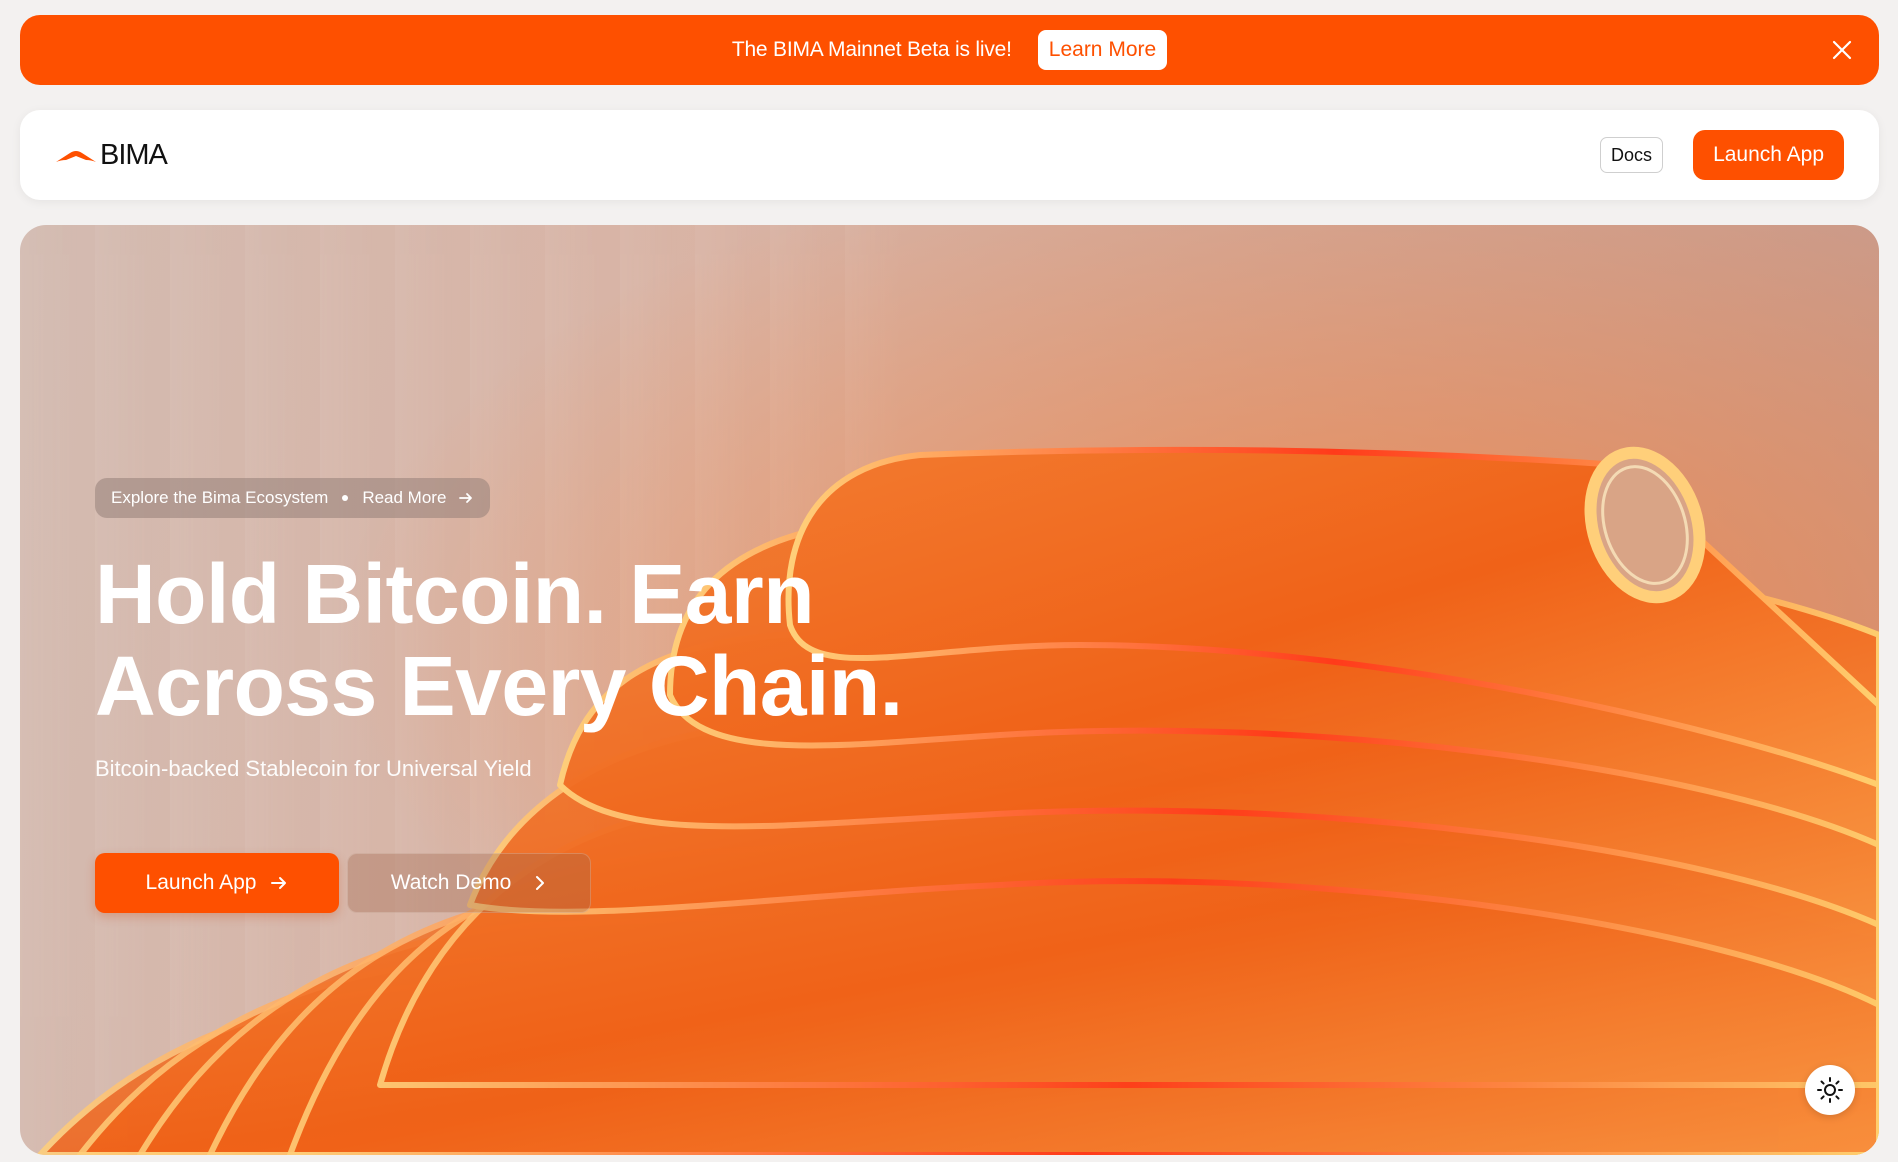 Image resolution: width=1898 pixels, height=1162 pixels. What do you see at coordinates (455, 594) in the screenshot?
I see `headline-line-1: Hold Bitcoin. Earn` at bounding box center [455, 594].